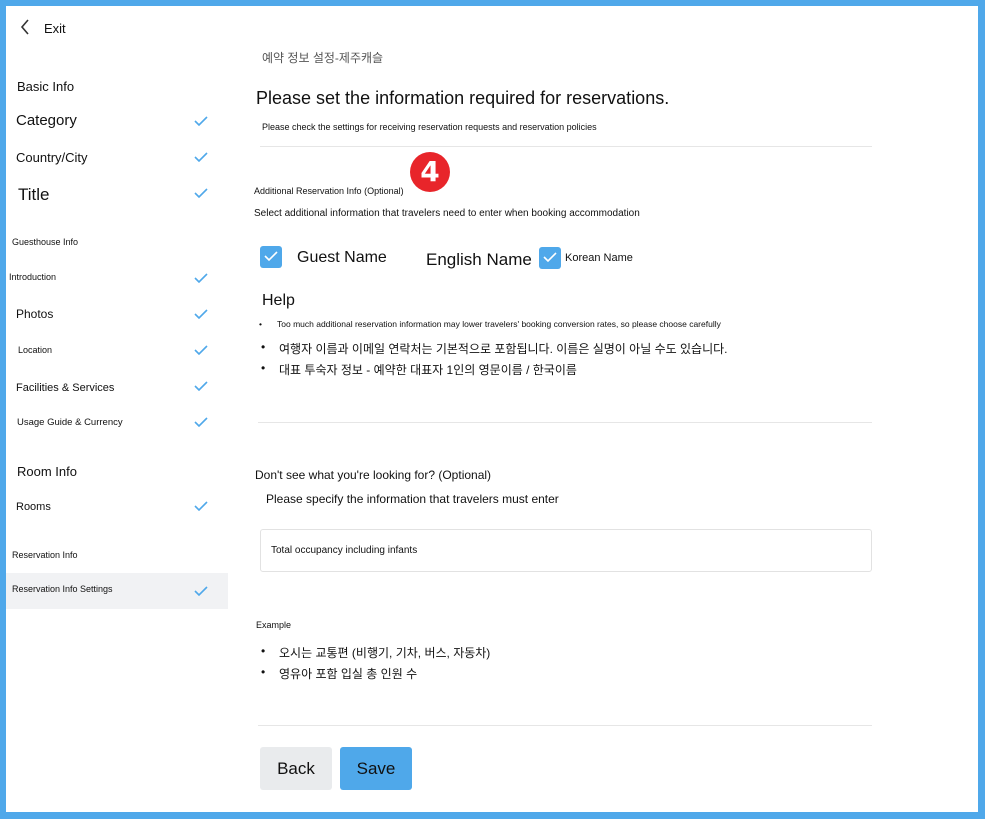 This screenshot has width=985, height=819. What do you see at coordinates (33, 277) in the screenshot?
I see `sidebar-item-label: Introduction` at bounding box center [33, 277].